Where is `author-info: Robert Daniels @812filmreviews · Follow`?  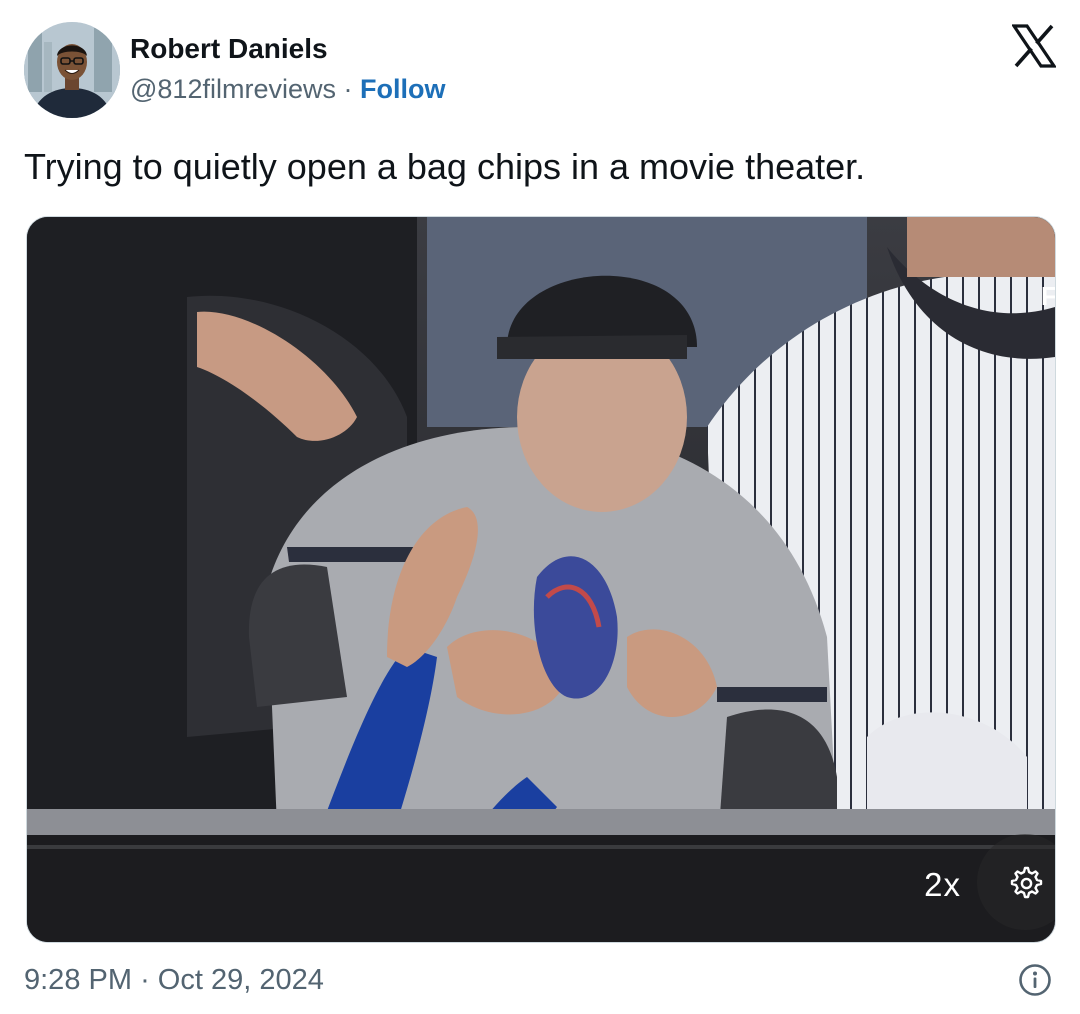
author-info: Robert Daniels @812filmreviews · Follow is located at coordinates (287, 69).